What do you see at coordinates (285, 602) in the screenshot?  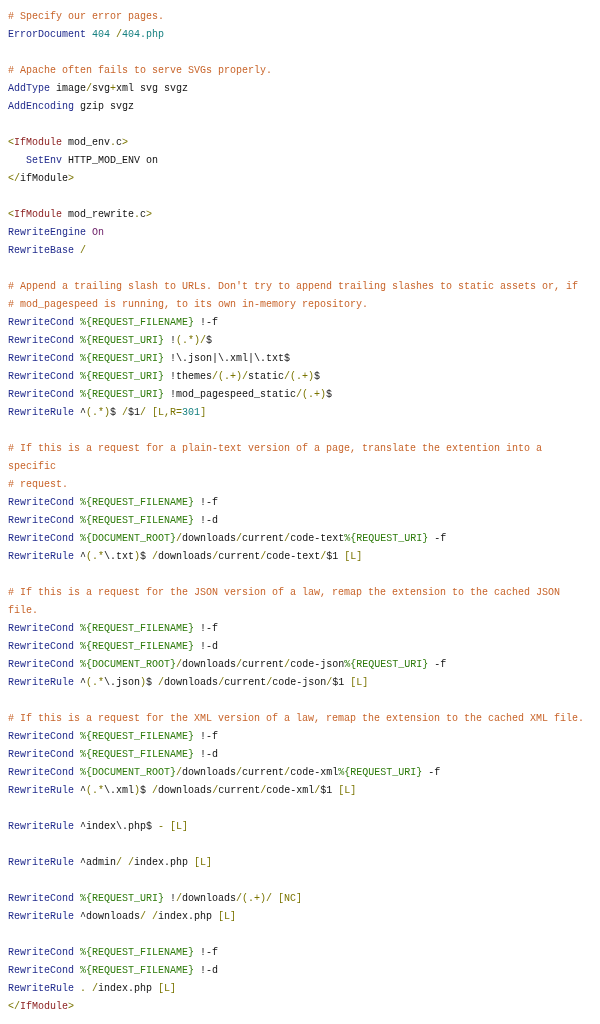 I see `code-line: # If this is a request for the JSON version of a law, remap the extension to the cached JSON file.` at bounding box center [285, 602].